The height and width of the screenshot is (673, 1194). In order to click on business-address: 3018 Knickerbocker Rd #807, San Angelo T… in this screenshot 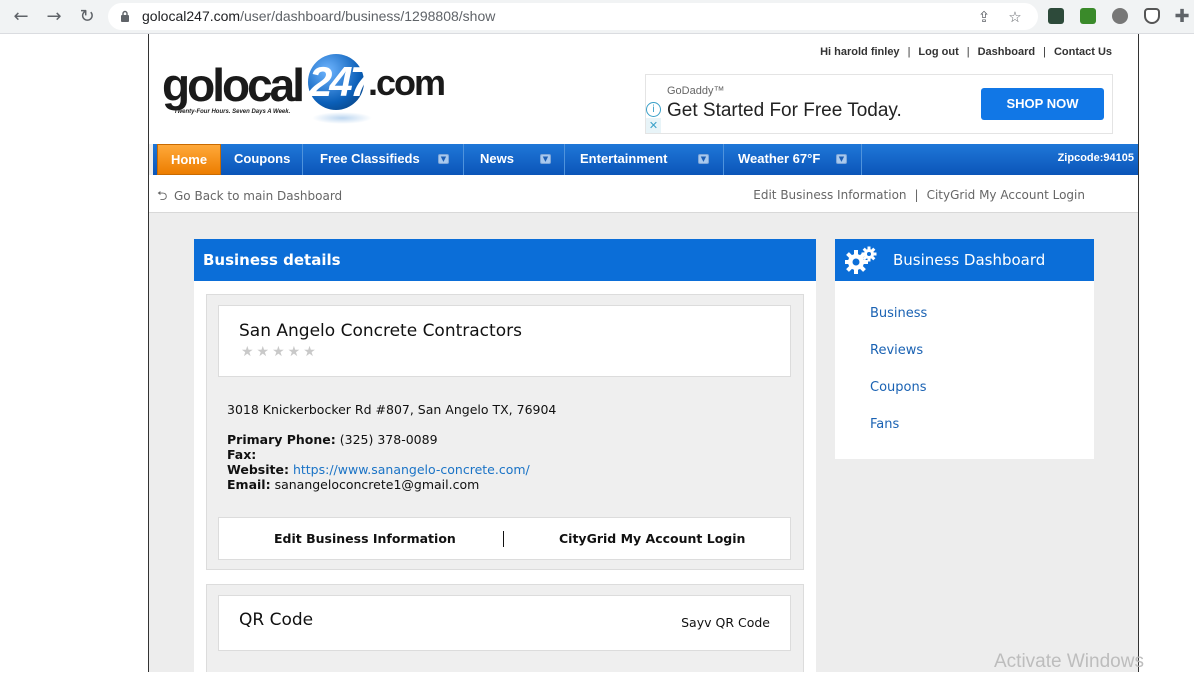, I will do `click(392, 409)`.